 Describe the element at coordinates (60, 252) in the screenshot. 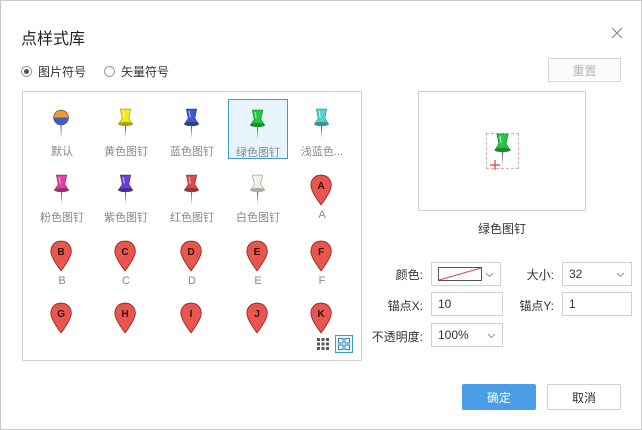

I see `svg-text: B` at that location.